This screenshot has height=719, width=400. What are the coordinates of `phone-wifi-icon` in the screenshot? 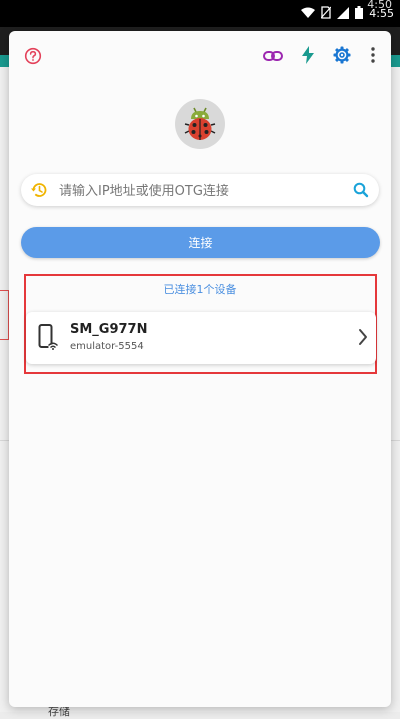 It's located at (48, 339).